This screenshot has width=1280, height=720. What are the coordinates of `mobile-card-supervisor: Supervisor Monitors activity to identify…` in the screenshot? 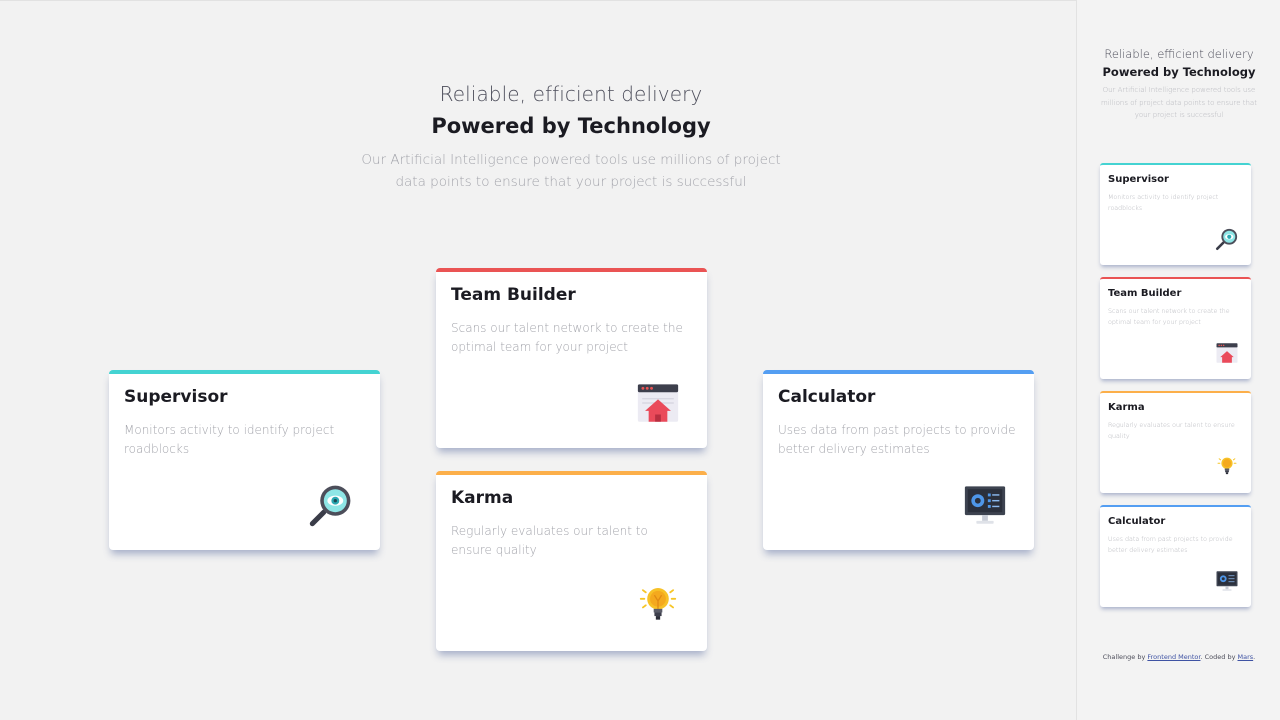 It's located at (1175, 214).